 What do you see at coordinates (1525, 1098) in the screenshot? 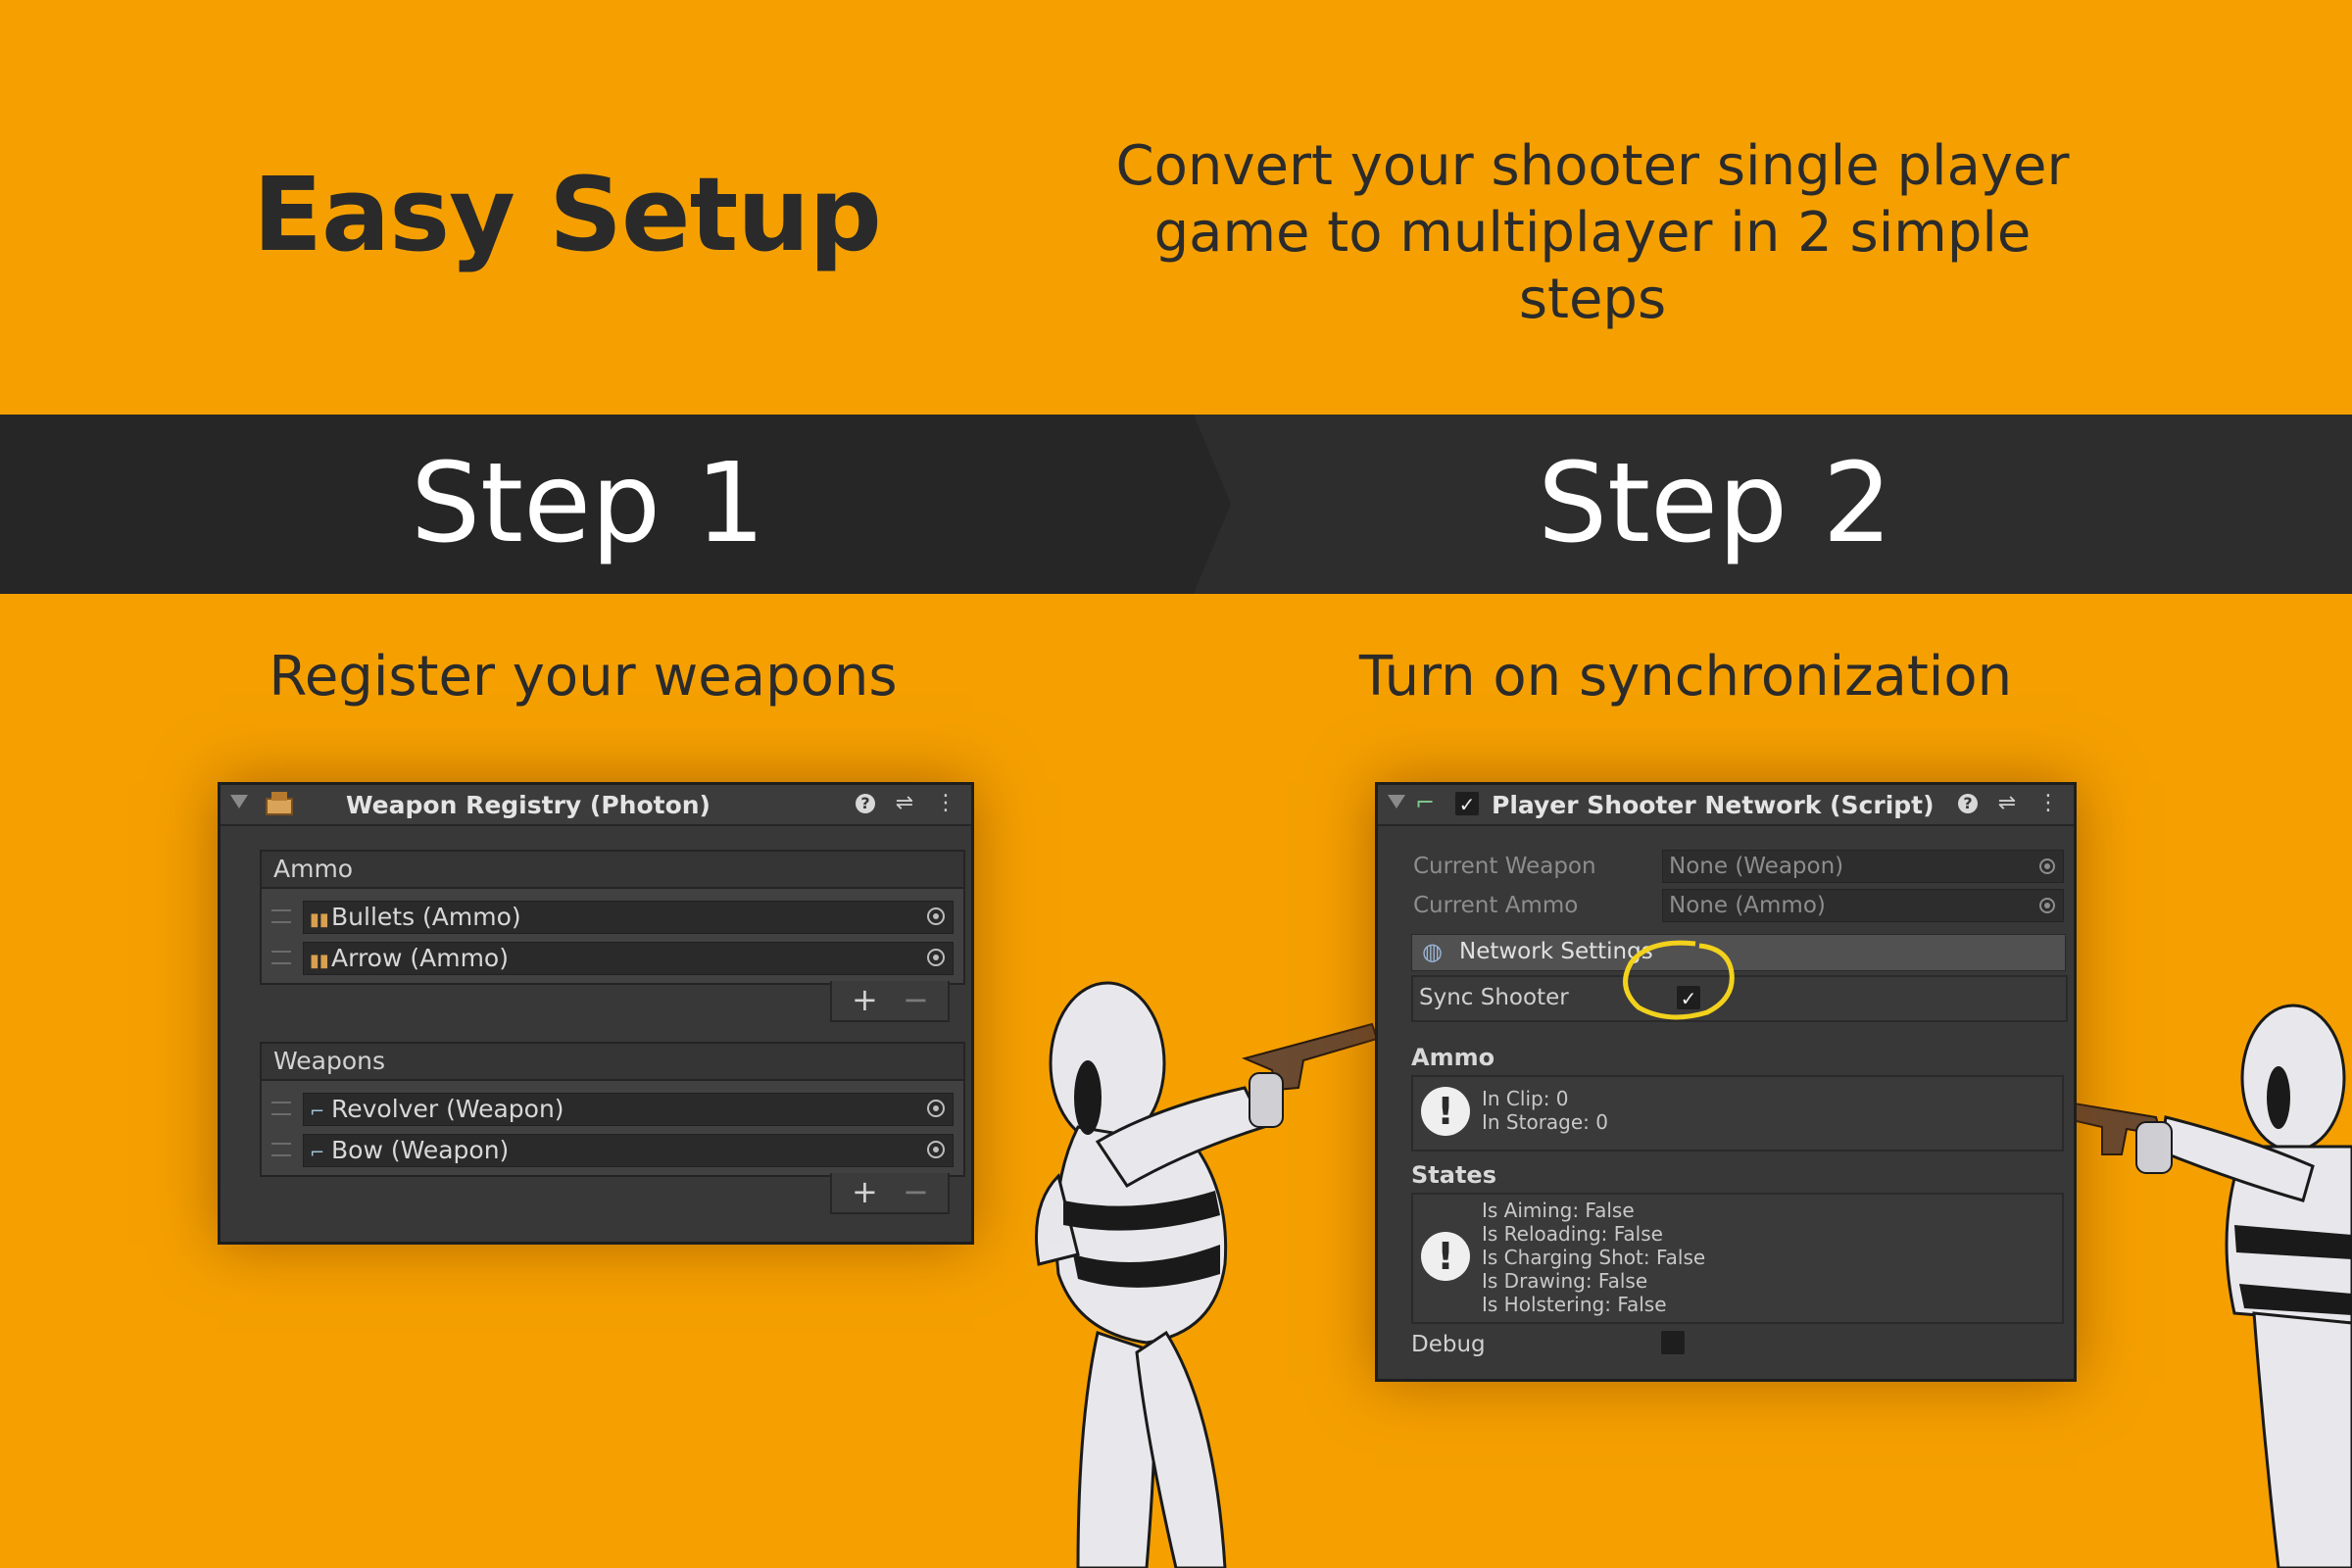
I see `ammo-in-clip: In Clip: 0` at bounding box center [1525, 1098].